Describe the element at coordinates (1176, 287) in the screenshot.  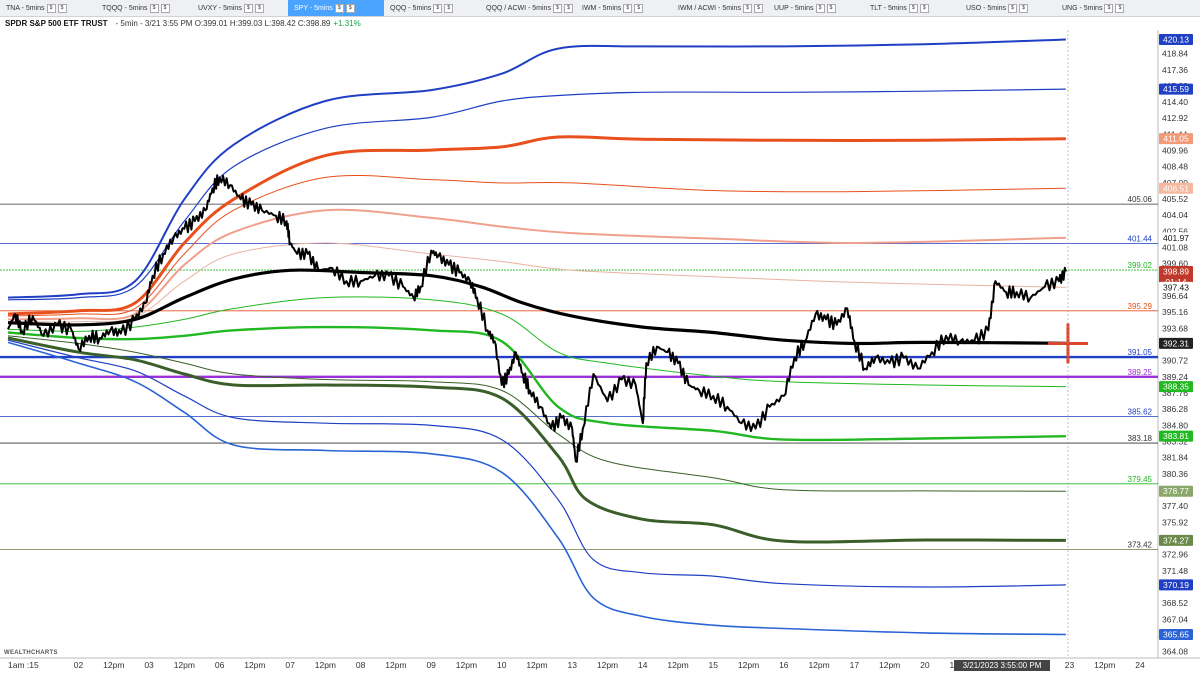
I see `price-tag-label: 397.43` at that location.